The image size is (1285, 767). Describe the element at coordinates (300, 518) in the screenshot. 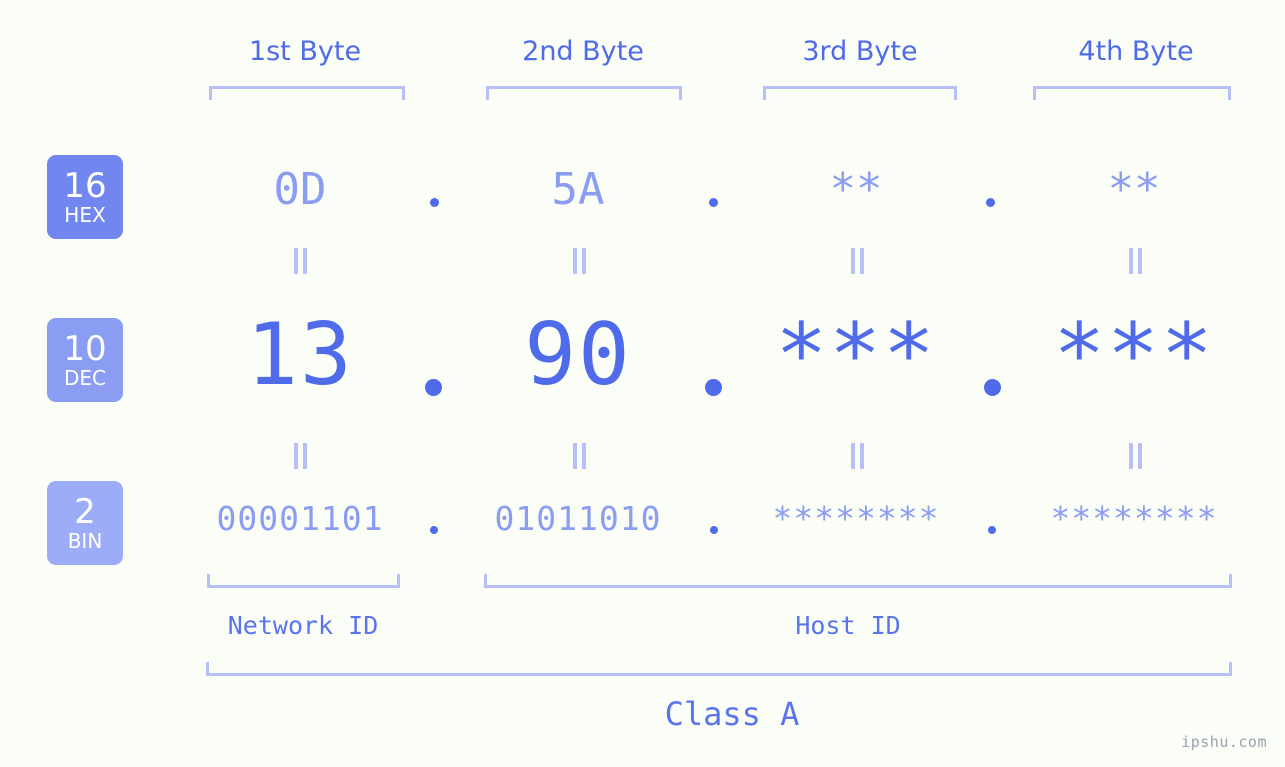

I see `bin-byte-1: 00001101` at that location.